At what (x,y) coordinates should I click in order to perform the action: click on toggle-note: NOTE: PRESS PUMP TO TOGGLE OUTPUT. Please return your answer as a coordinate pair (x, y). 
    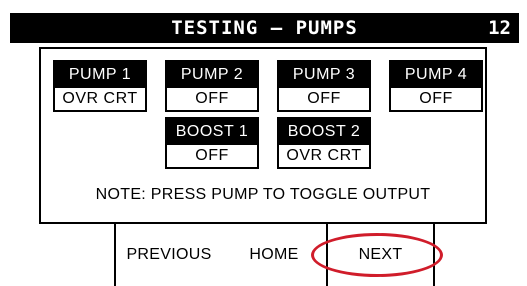
    Looking at the image, I should click on (263, 194).